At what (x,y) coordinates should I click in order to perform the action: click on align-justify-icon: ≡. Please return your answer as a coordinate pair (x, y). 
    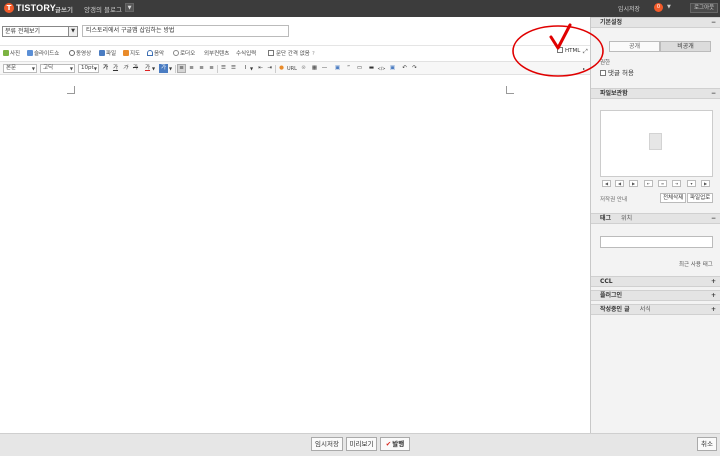
    Looking at the image, I should click on (211, 68).